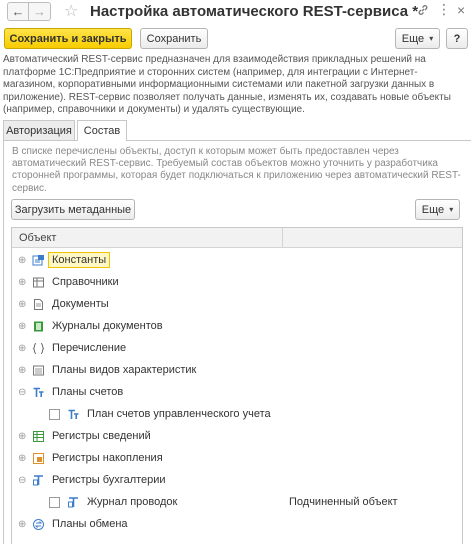 This screenshot has height=544, width=474. What do you see at coordinates (90, 524) in the screenshot?
I see `row-label: Планы обмена` at bounding box center [90, 524].